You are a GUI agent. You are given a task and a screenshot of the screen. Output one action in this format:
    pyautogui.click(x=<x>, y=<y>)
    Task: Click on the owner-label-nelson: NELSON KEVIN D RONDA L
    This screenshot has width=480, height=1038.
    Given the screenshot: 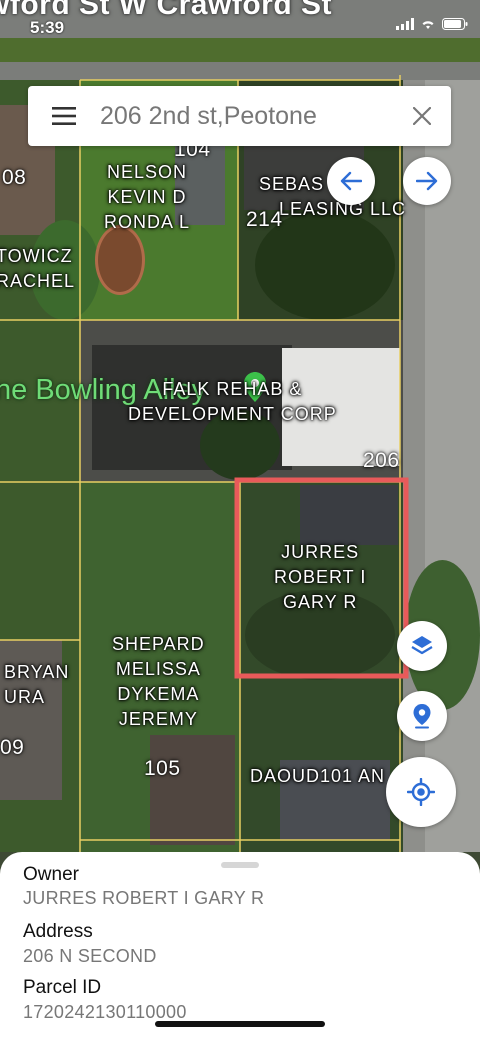 What is the action you would take?
    pyautogui.click(x=147, y=197)
    